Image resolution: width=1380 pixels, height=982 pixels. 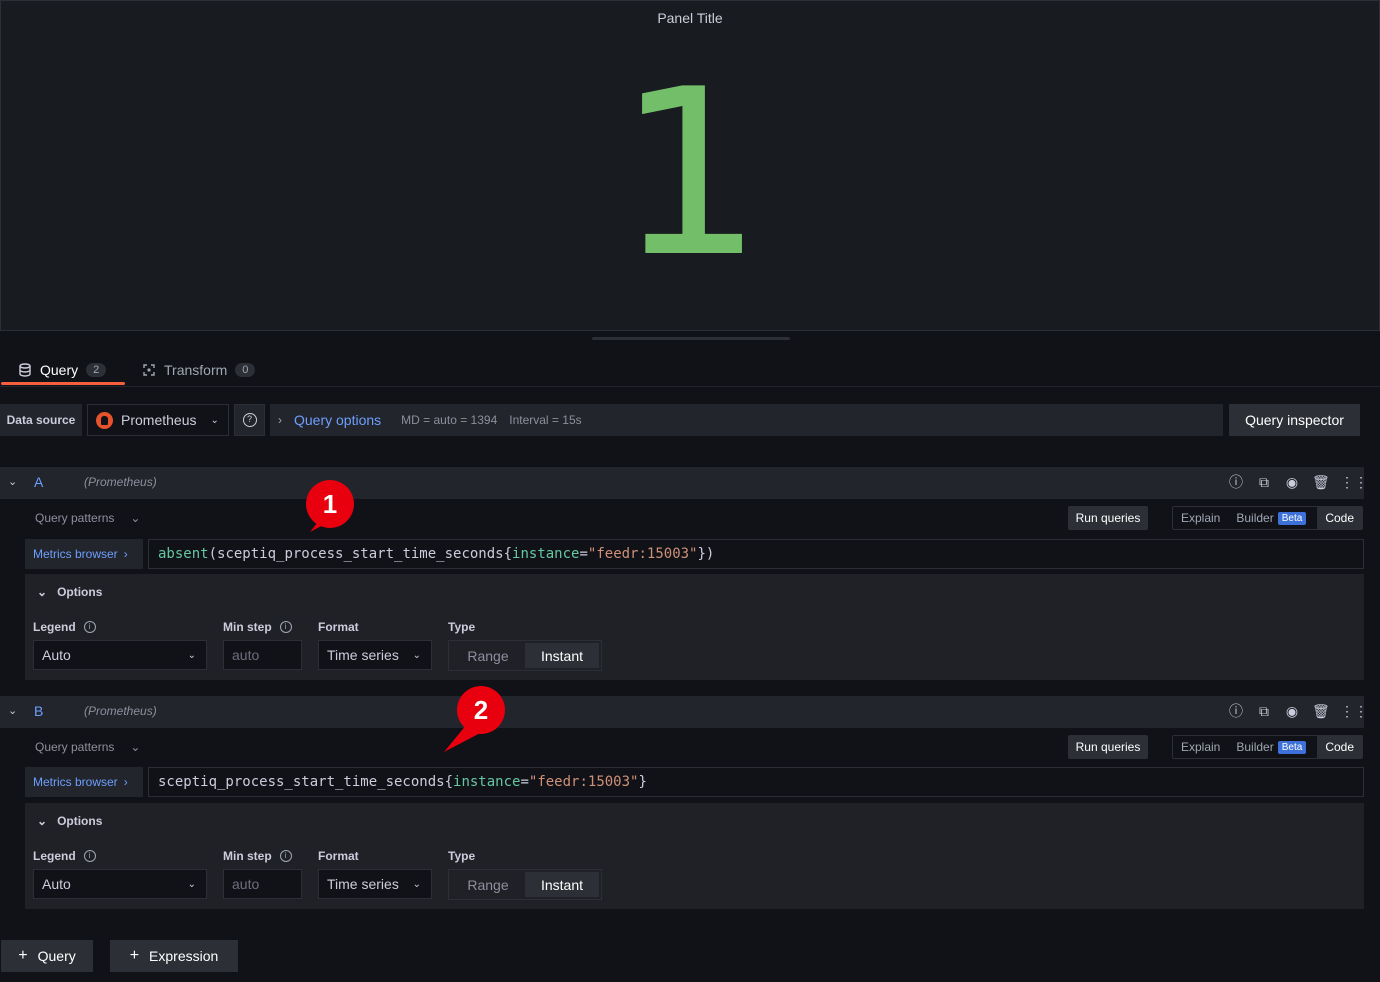 What do you see at coordinates (684, 712) in the screenshot?
I see `query-row-header-b: ⌄ B (Prometheus) ⓘ ⧉ ◉ 🗑 ⋮⋮` at bounding box center [684, 712].